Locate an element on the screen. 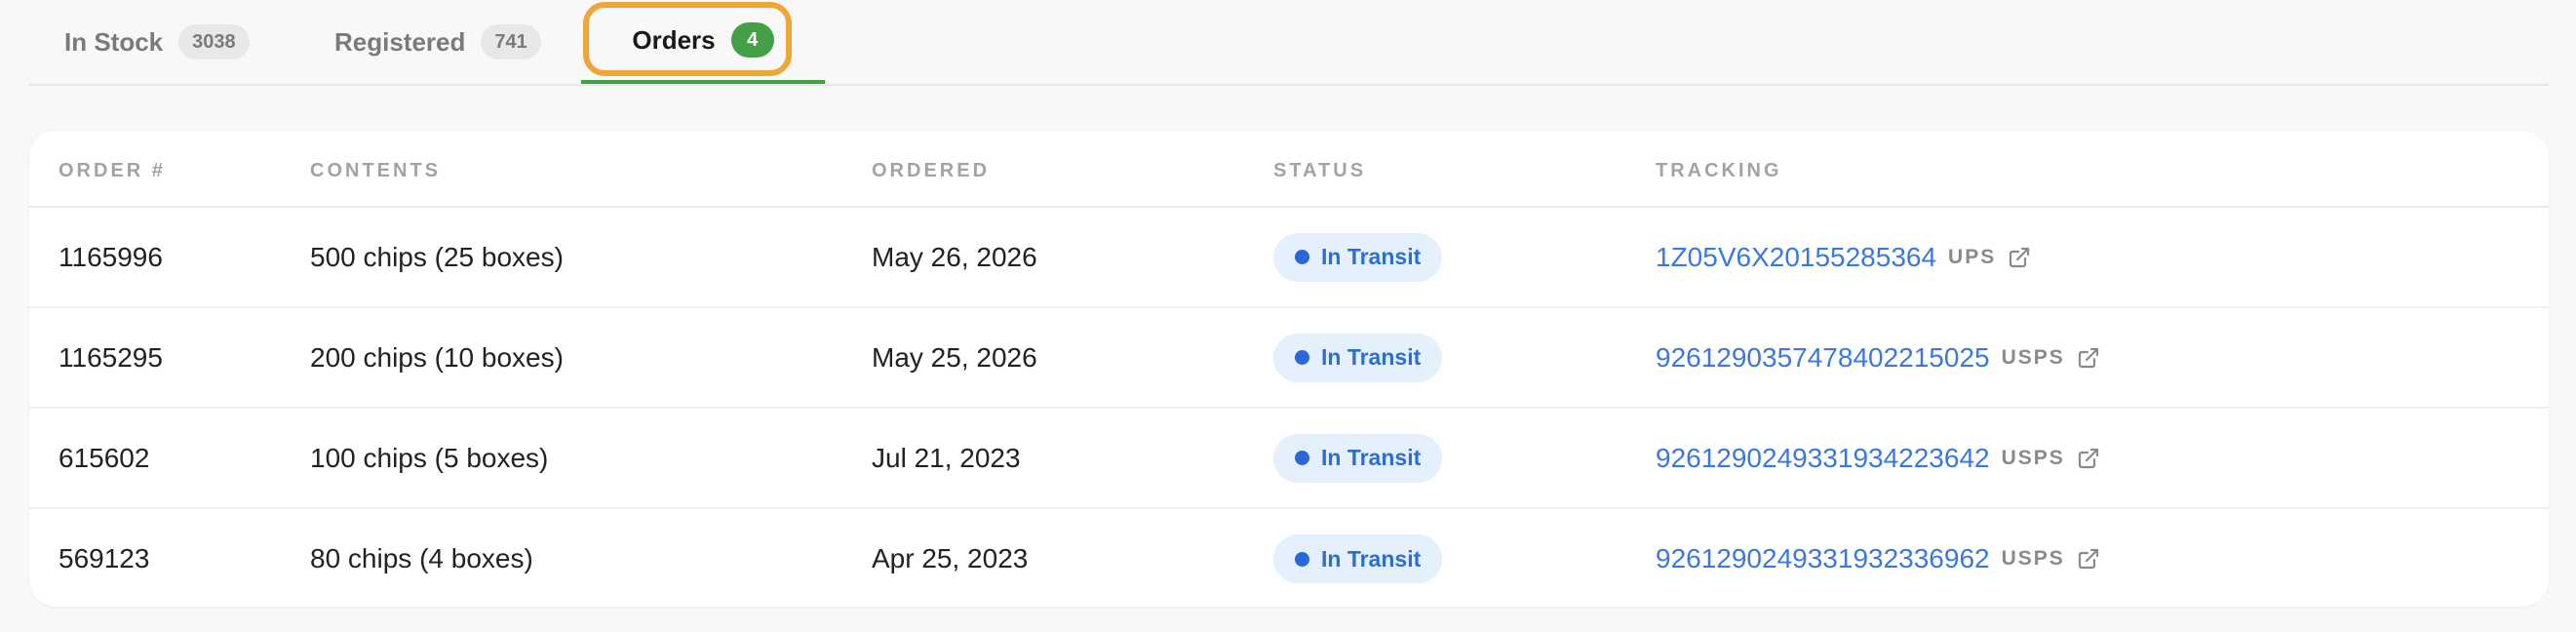 The width and height of the screenshot is (2576, 632). tab-bar: In Stock 3038 Registered 741 Orders 4 is located at coordinates (1289, 43).